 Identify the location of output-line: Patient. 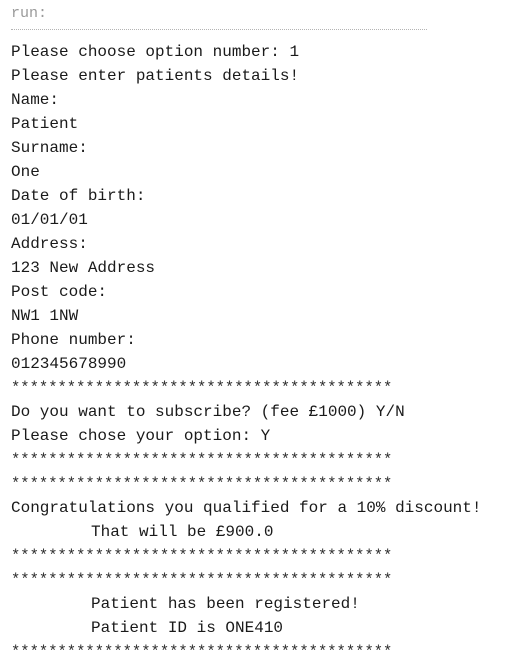
(45, 124).